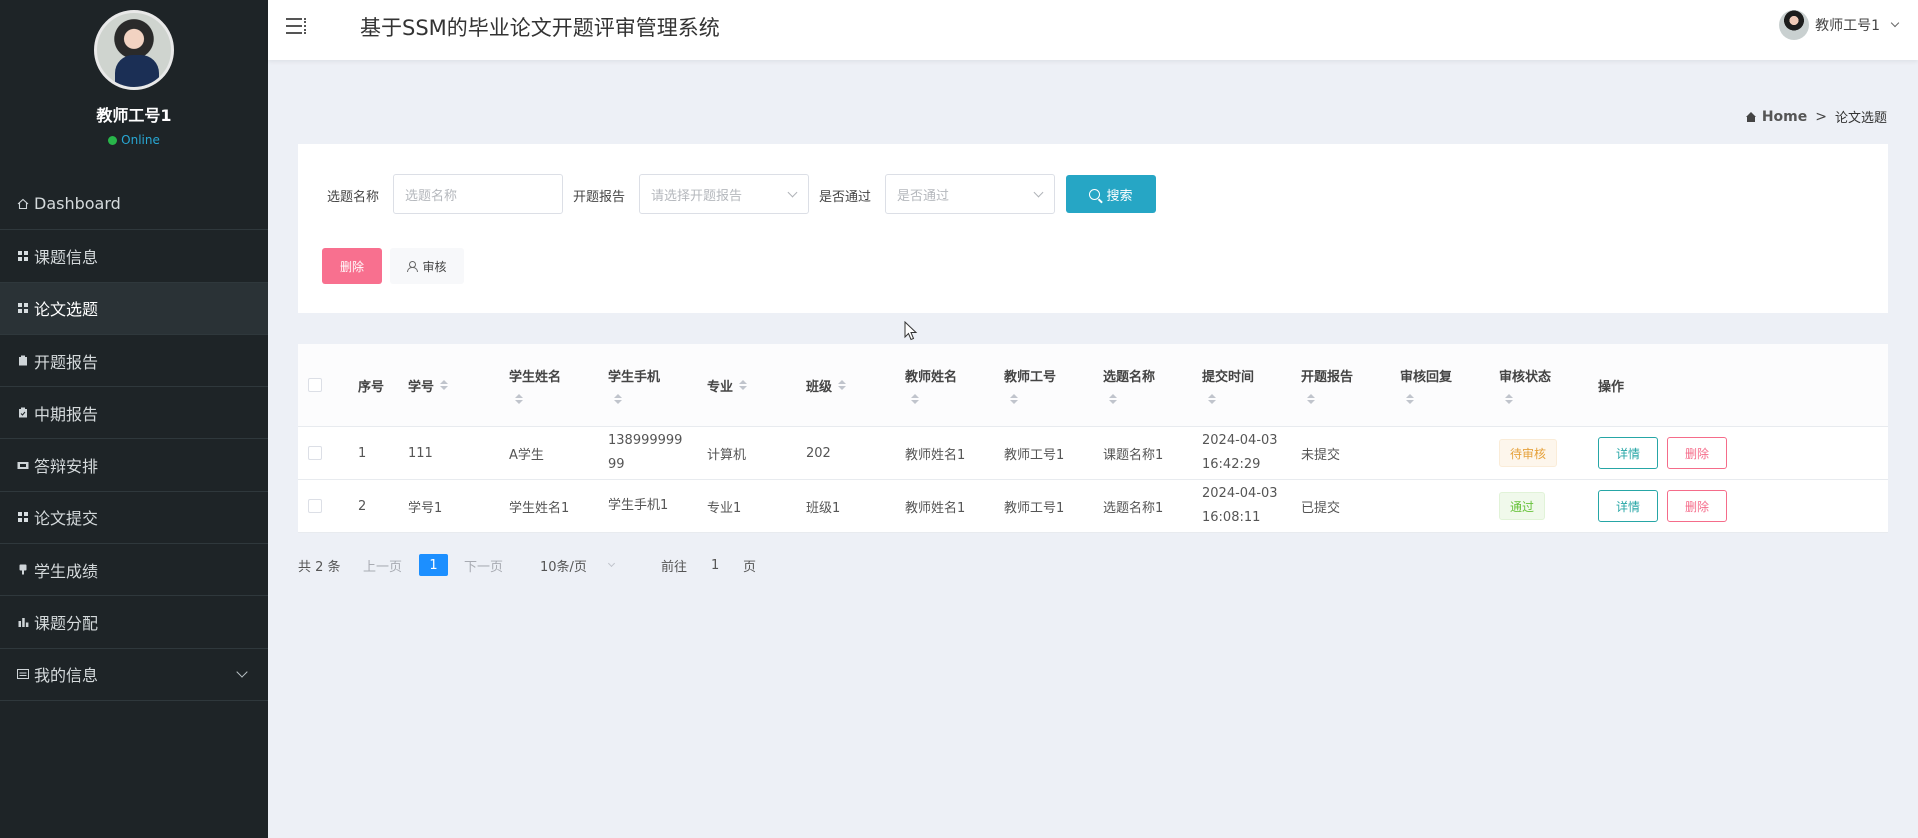  I want to click on sidebar-item-dashboard: Dashboard, so click(134, 204).